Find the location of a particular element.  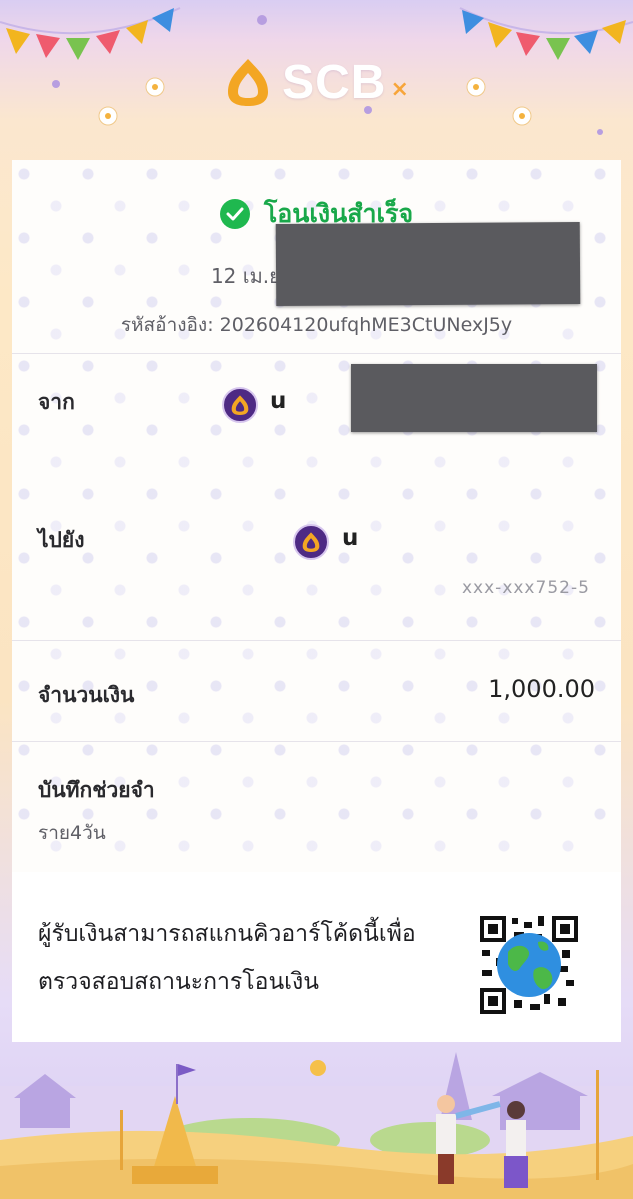

verification-qr-code is located at coordinates (529, 965).